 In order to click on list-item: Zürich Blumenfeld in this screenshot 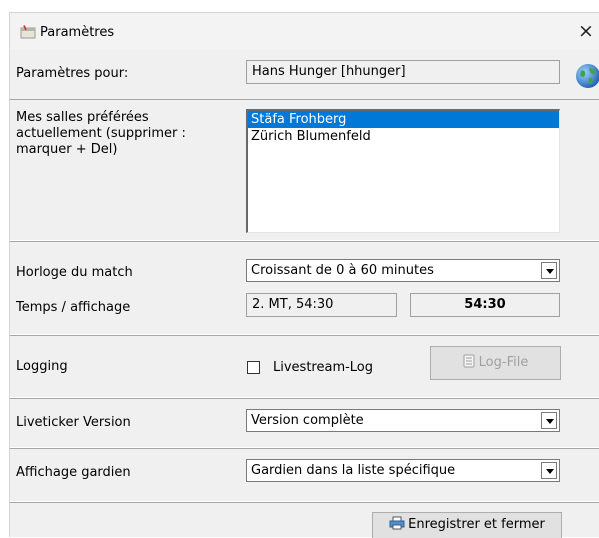, I will do `click(403, 136)`.